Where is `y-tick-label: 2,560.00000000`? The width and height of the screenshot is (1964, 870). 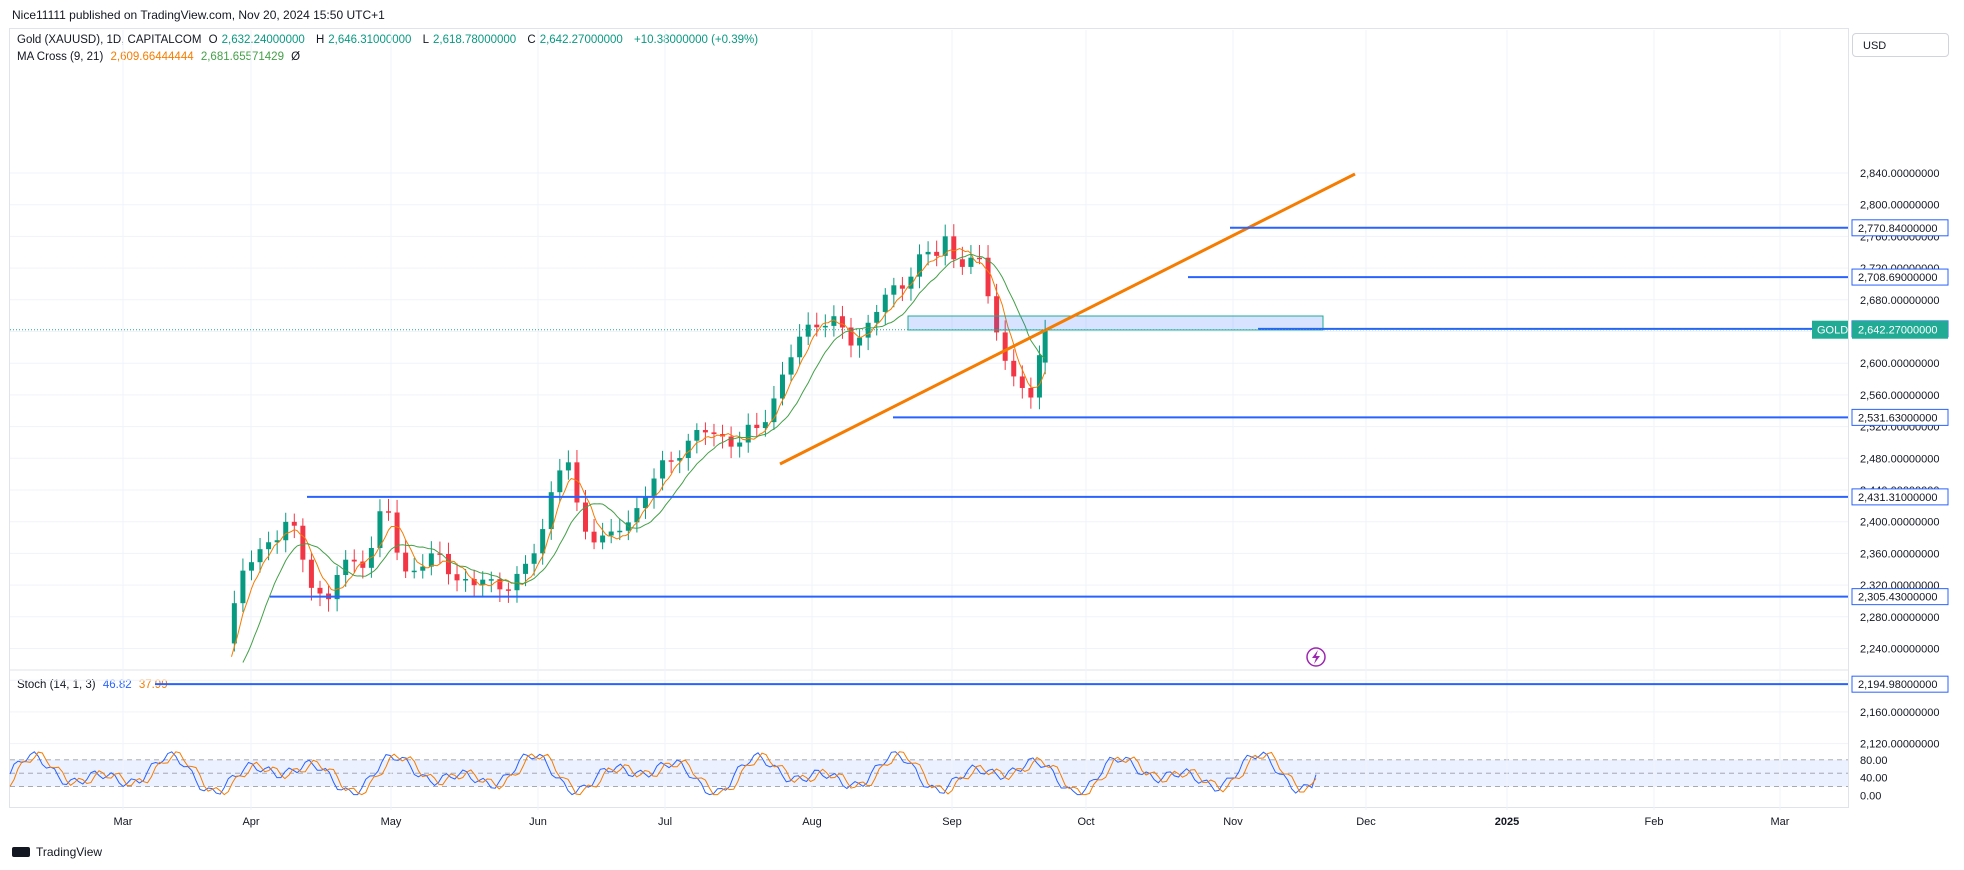 y-tick-label: 2,560.00000000 is located at coordinates (1900, 396).